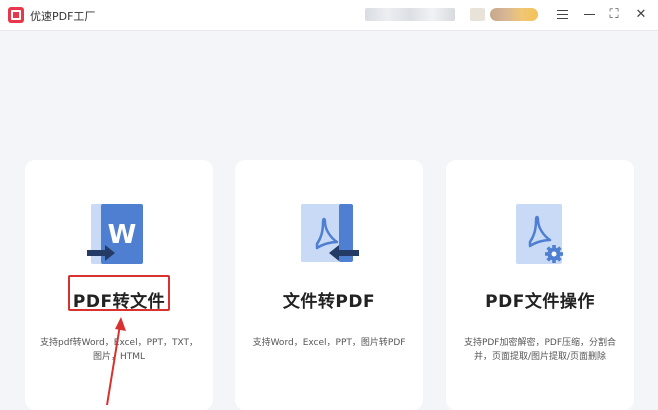  I want to click on maximize-button: ⛶, so click(614, 15).